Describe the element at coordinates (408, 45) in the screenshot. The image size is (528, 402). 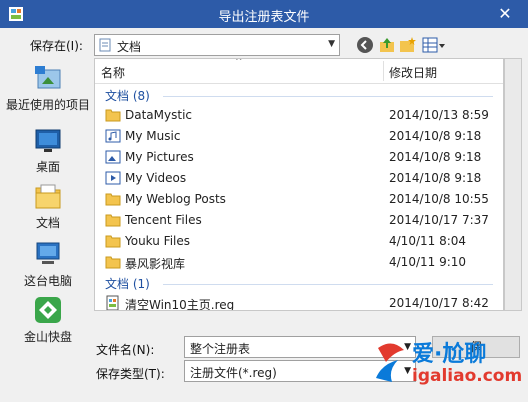
I see `new-folder-icon` at that location.